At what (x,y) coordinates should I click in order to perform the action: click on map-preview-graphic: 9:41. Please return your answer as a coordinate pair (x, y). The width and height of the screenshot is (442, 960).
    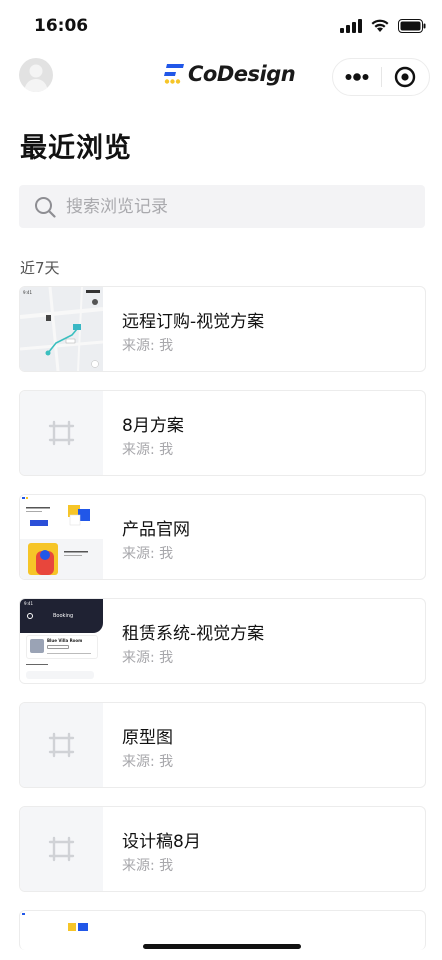
    Looking at the image, I should click on (61, 329).